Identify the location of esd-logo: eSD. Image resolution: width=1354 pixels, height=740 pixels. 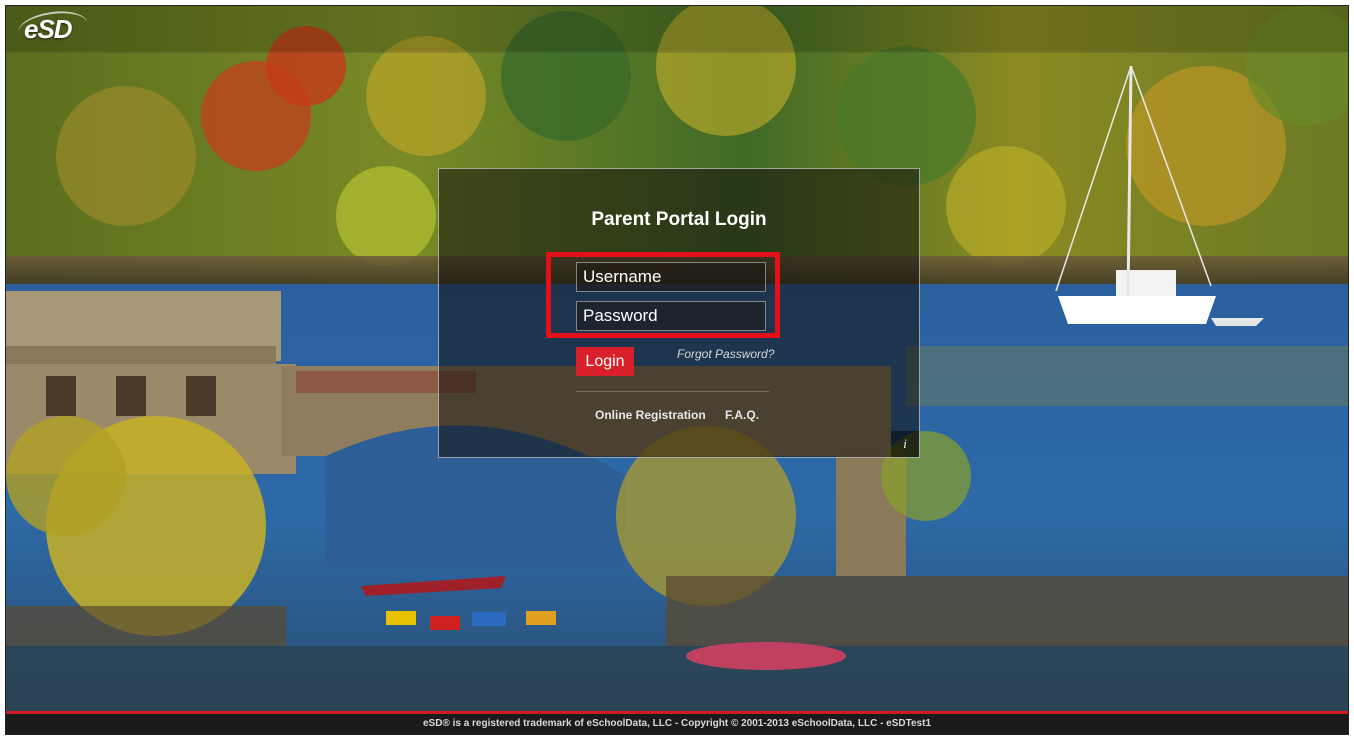
(48, 29).